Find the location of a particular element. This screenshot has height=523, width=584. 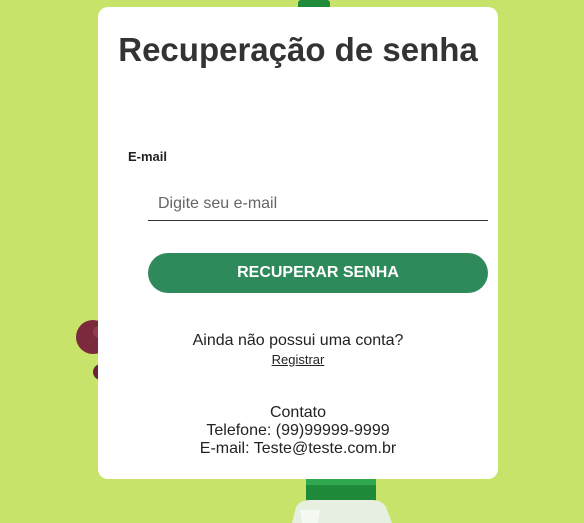

contact-phone: Telefone: (99)99999-9999 is located at coordinates (298, 430).